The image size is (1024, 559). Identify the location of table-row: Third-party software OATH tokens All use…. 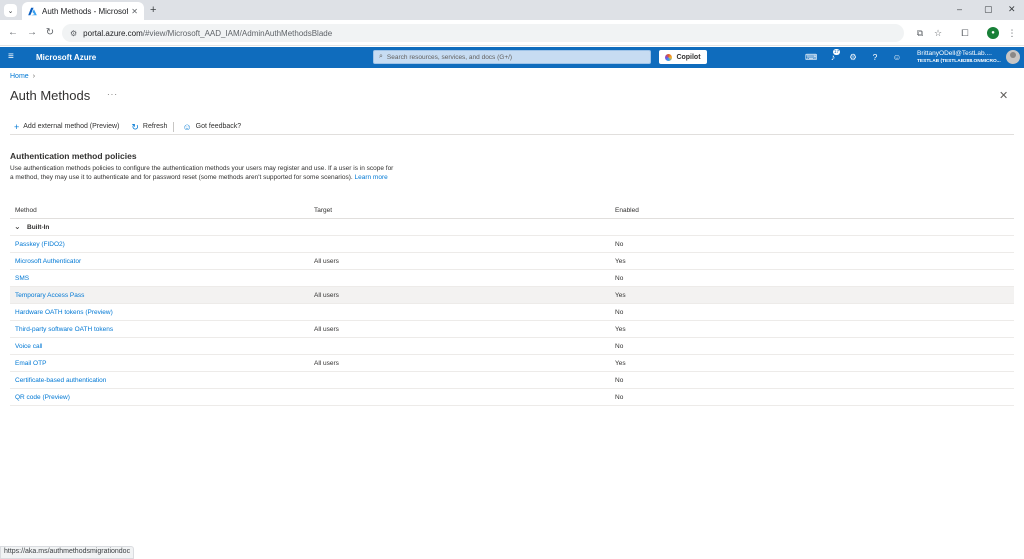
(512, 329).